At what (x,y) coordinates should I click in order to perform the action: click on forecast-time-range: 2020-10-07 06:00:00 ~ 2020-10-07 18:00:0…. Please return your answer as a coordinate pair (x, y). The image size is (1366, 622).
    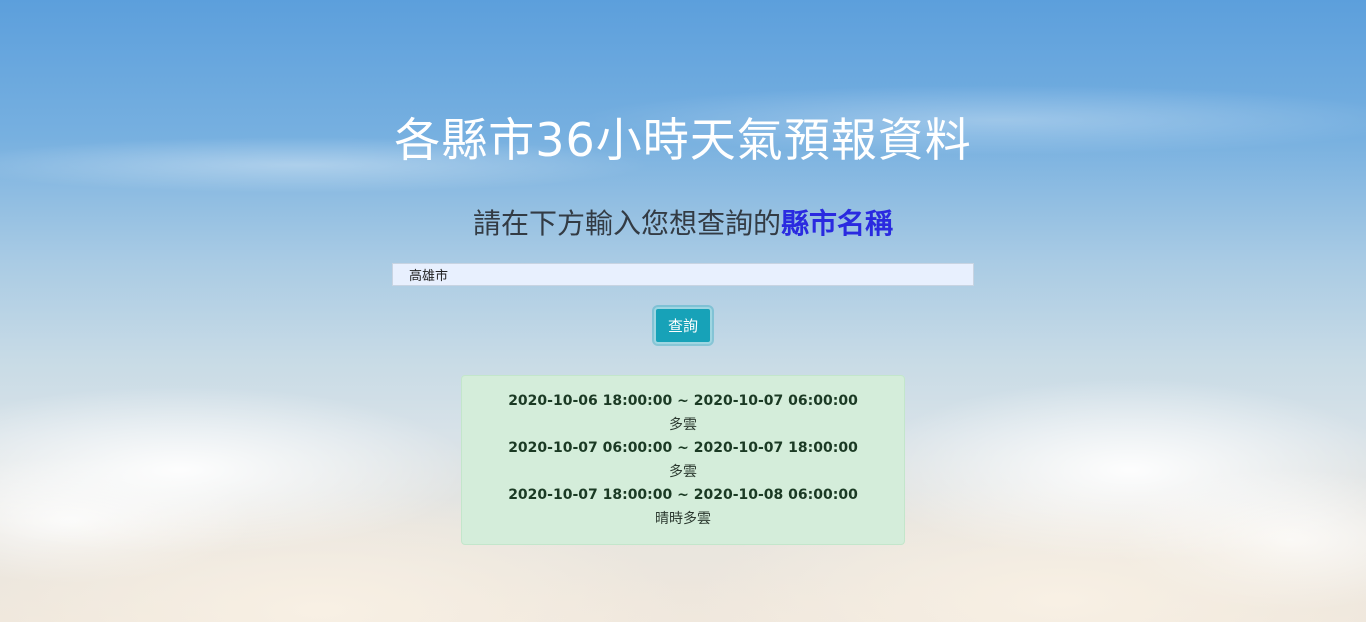
    Looking at the image, I should click on (683, 448).